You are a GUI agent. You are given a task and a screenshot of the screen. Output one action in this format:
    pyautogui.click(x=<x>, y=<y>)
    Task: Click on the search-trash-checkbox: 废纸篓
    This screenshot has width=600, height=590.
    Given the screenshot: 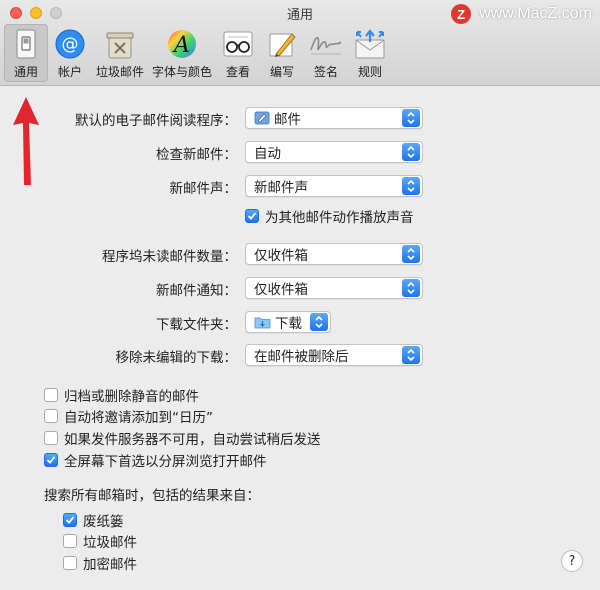 What is the action you would take?
    pyautogui.click(x=93, y=520)
    